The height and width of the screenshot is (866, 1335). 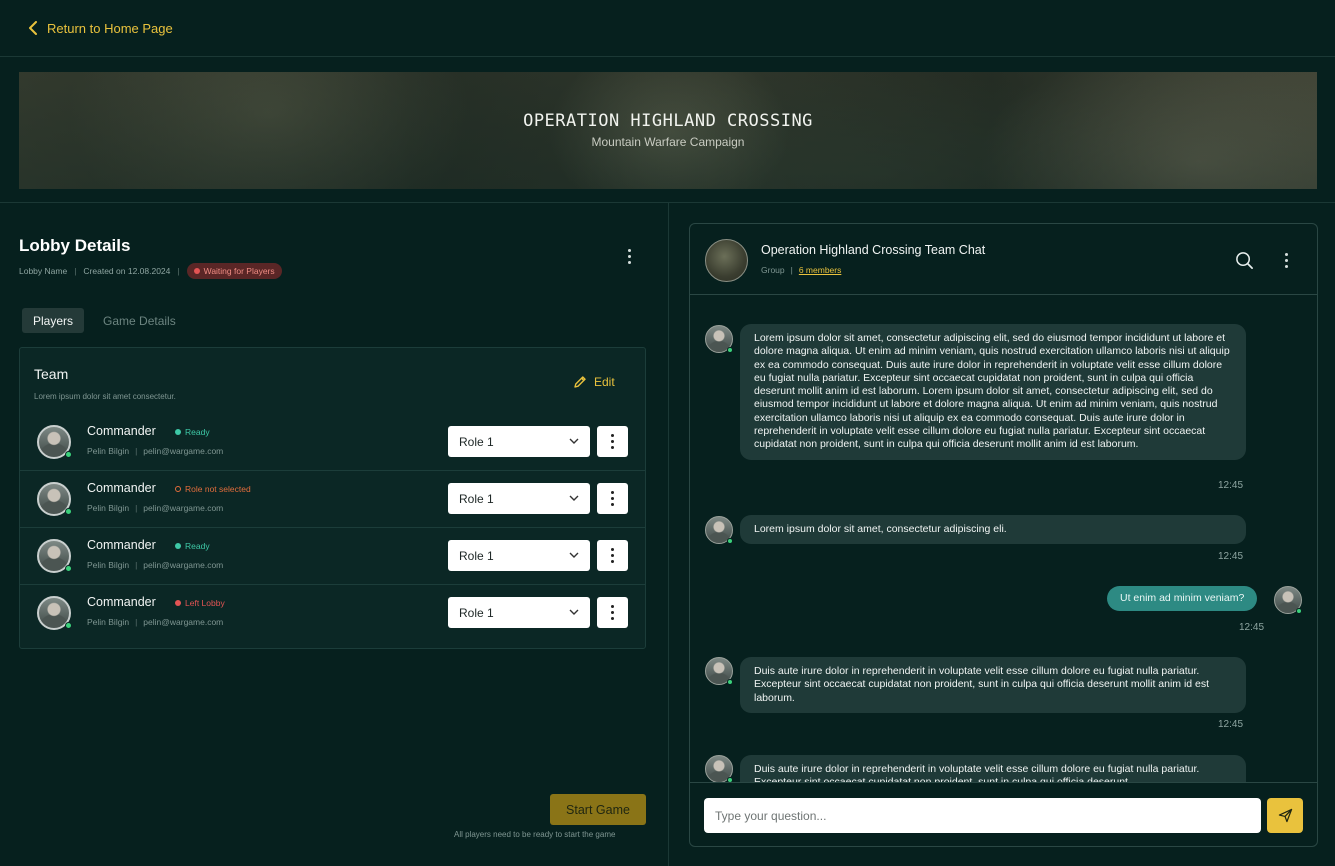 What do you see at coordinates (1182, 599) in the screenshot?
I see `chat-message-own: Ut enim ad minim veniam?` at bounding box center [1182, 599].